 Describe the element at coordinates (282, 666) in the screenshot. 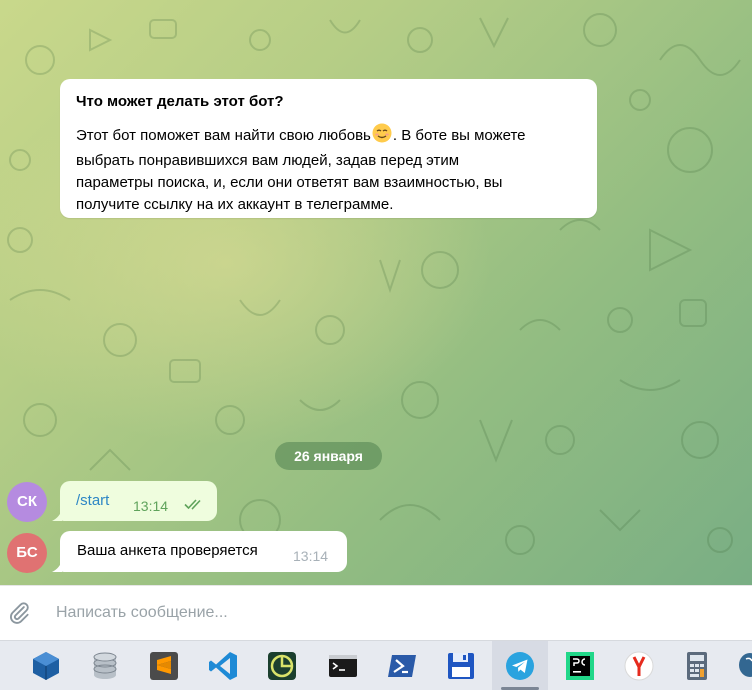

I see `app-icon` at that location.